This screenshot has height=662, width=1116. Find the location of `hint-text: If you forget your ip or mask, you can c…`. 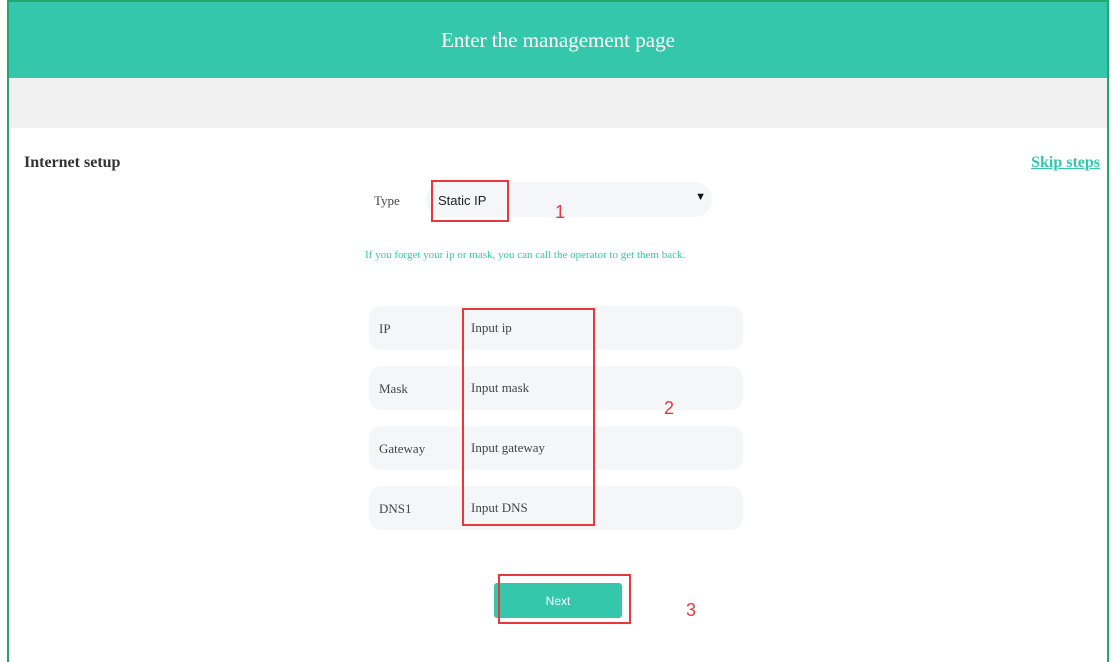

hint-text: If you forget your ip or mask, you can c… is located at coordinates (525, 255).